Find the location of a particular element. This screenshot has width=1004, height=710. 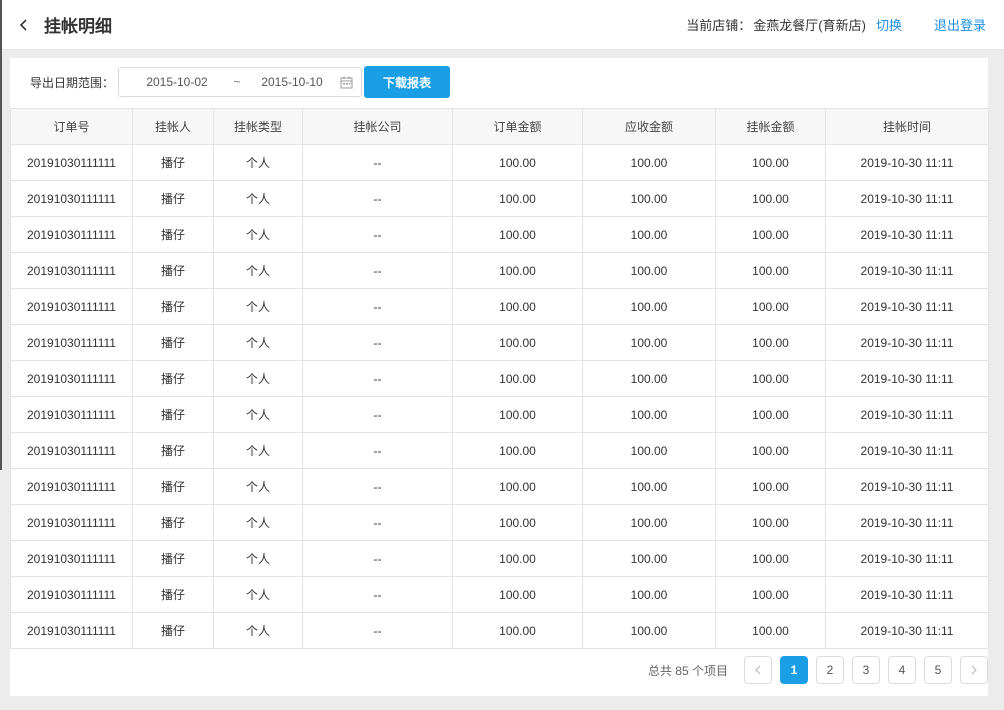

page-button-2: 2 is located at coordinates (830, 670).